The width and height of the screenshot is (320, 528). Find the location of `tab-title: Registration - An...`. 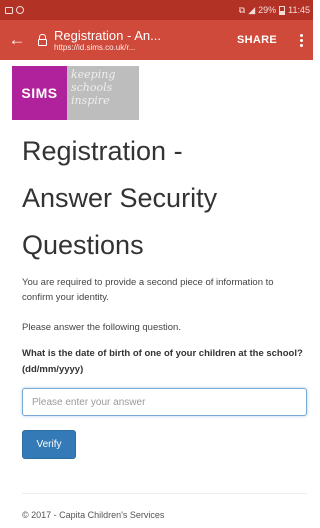

tab-title: Registration - An... is located at coordinates (107, 35).